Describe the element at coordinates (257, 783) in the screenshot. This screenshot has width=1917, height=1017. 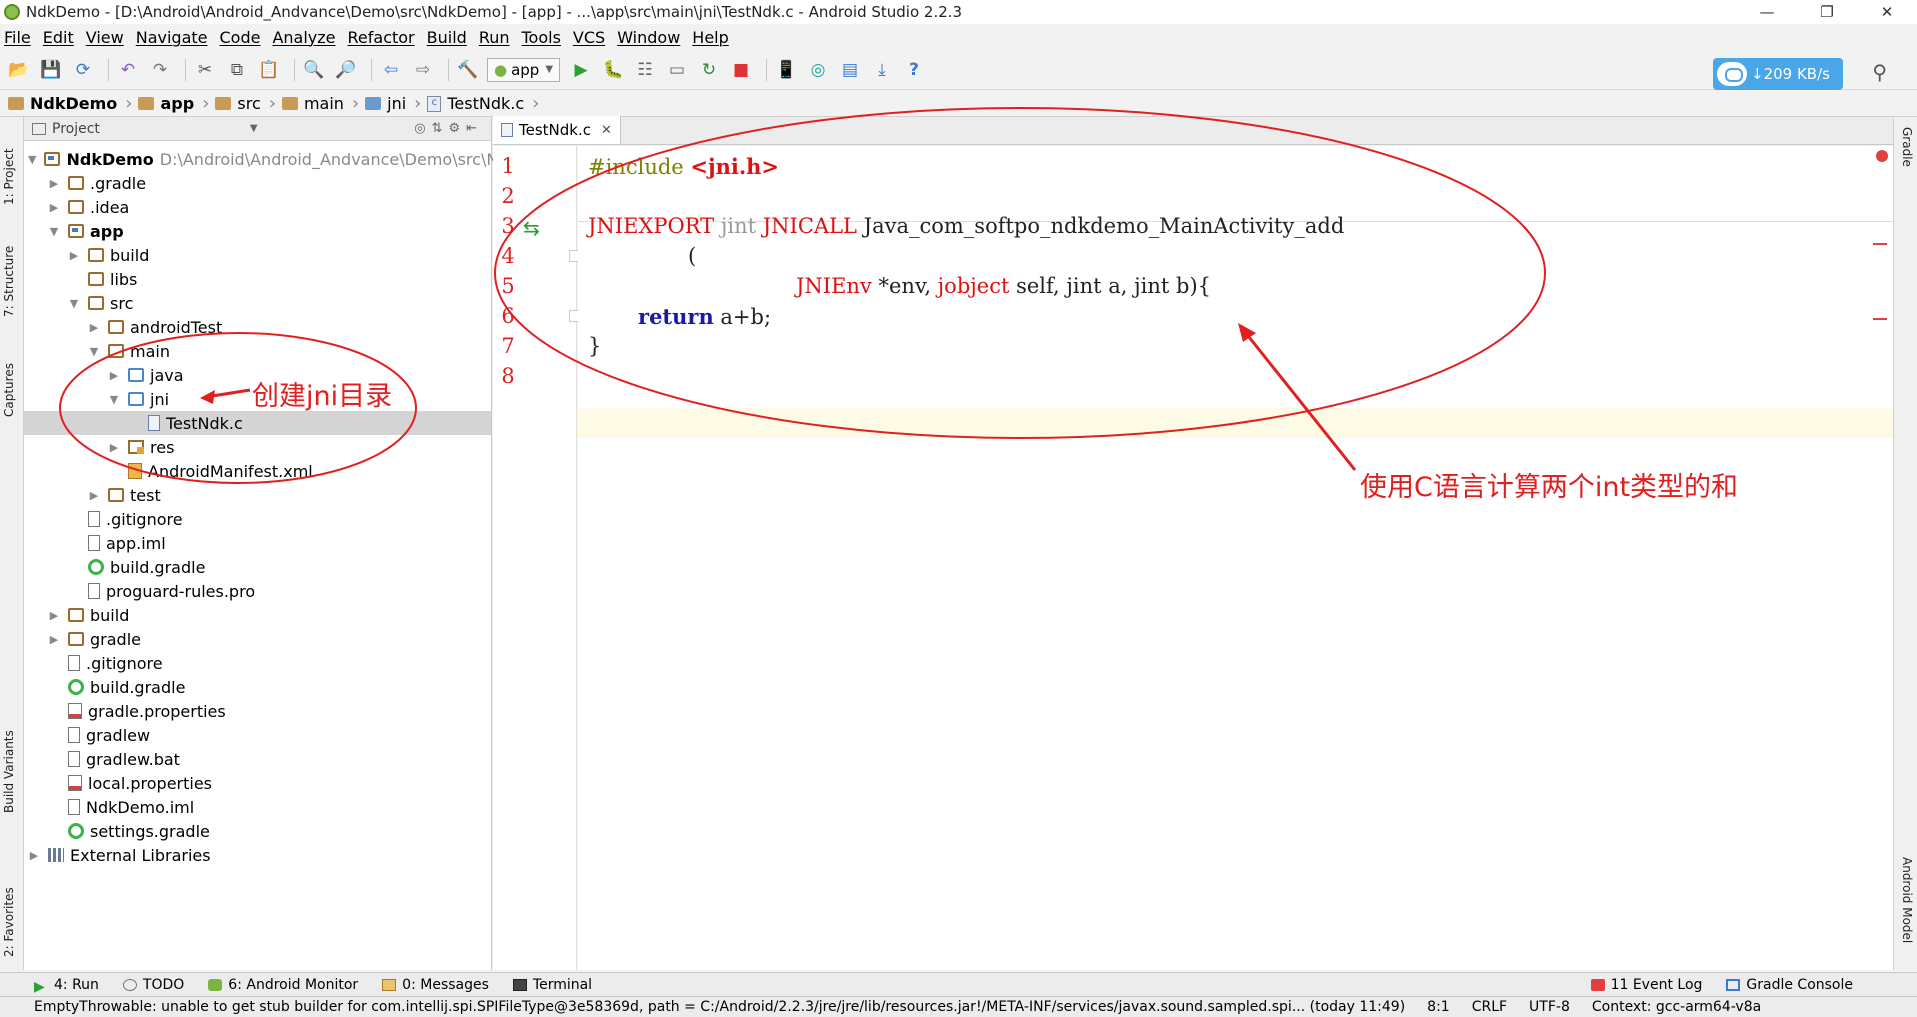
I see `tree-row: local.properties` at that location.